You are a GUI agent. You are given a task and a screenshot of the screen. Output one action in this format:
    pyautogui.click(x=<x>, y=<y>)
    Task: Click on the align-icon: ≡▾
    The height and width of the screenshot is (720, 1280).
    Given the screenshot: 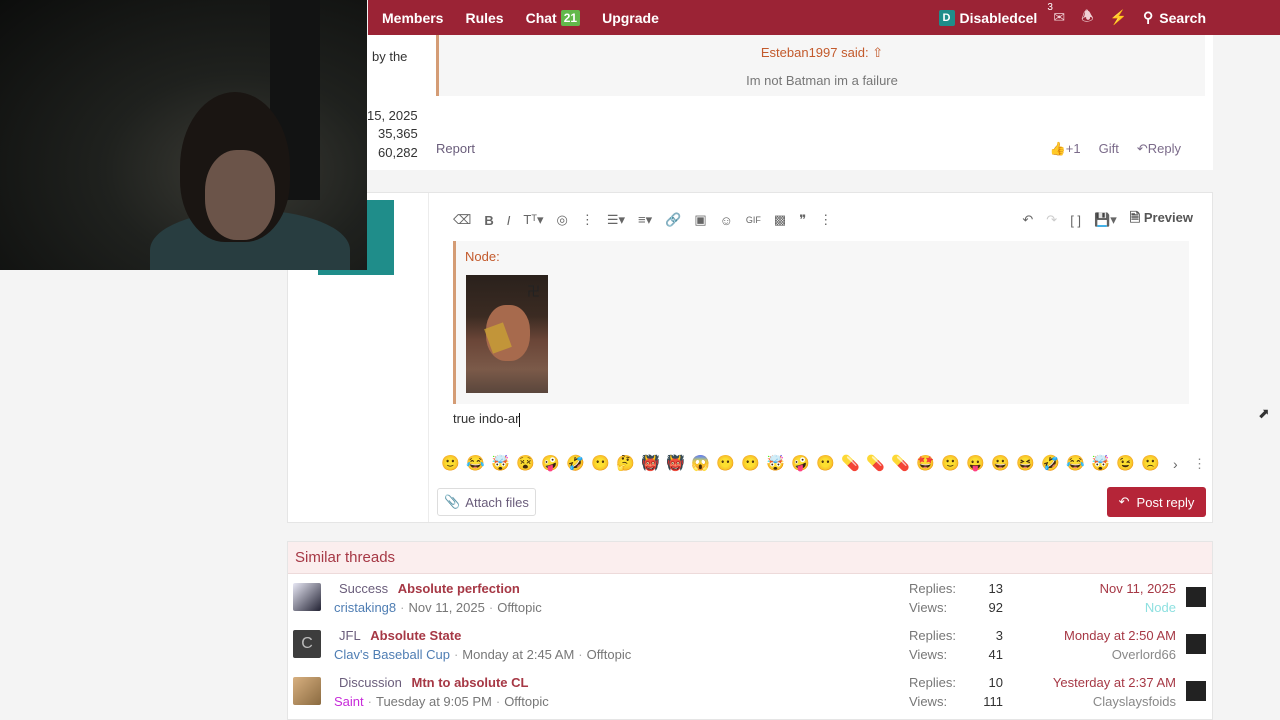 What is the action you would take?
    pyautogui.click(x=645, y=220)
    